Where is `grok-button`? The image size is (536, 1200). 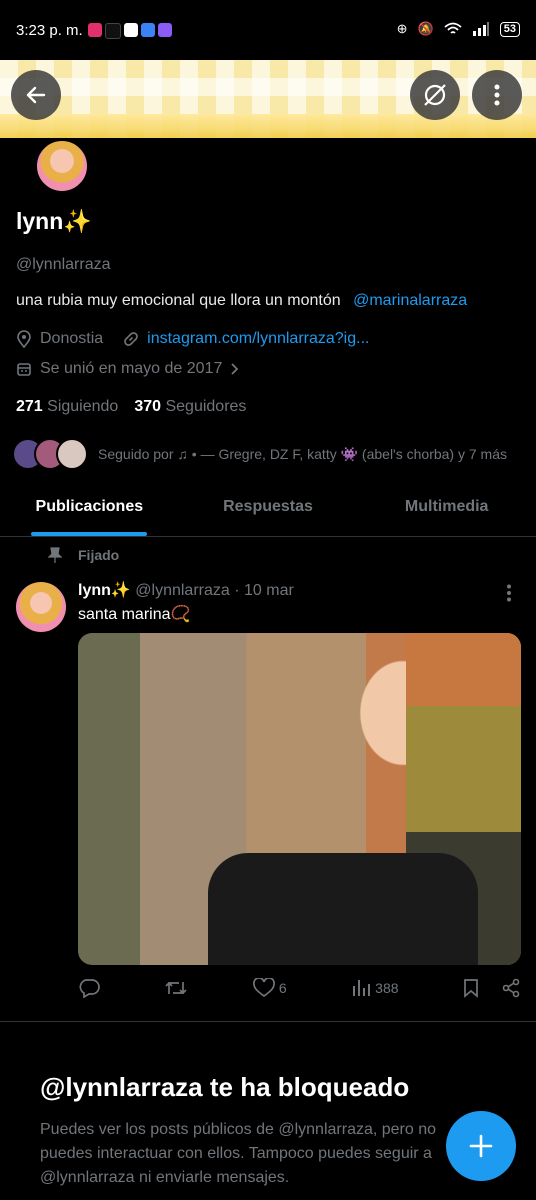
grok-button is located at coordinates (435, 95).